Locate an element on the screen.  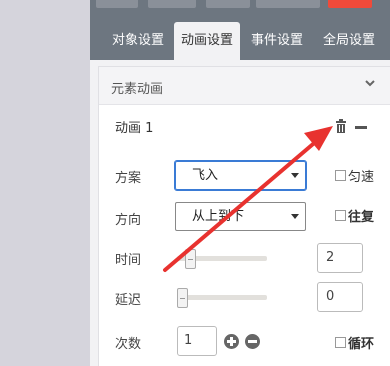
scheme-label: 方案 is located at coordinates (128, 178).